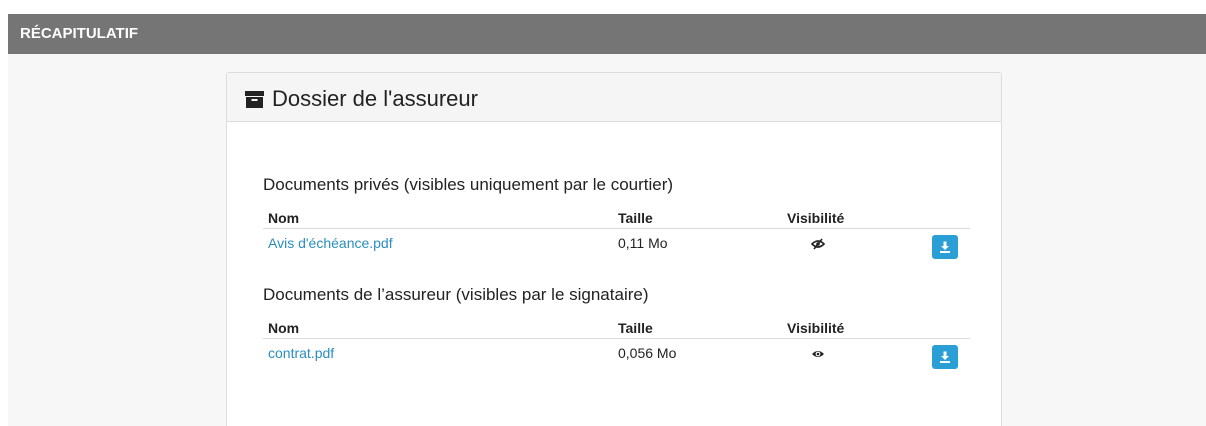 This screenshot has width=1206, height=426. What do you see at coordinates (643, 243) in the screenshot?
I see `document-size: 0,11 Mo` at bounding box center [643, 243].